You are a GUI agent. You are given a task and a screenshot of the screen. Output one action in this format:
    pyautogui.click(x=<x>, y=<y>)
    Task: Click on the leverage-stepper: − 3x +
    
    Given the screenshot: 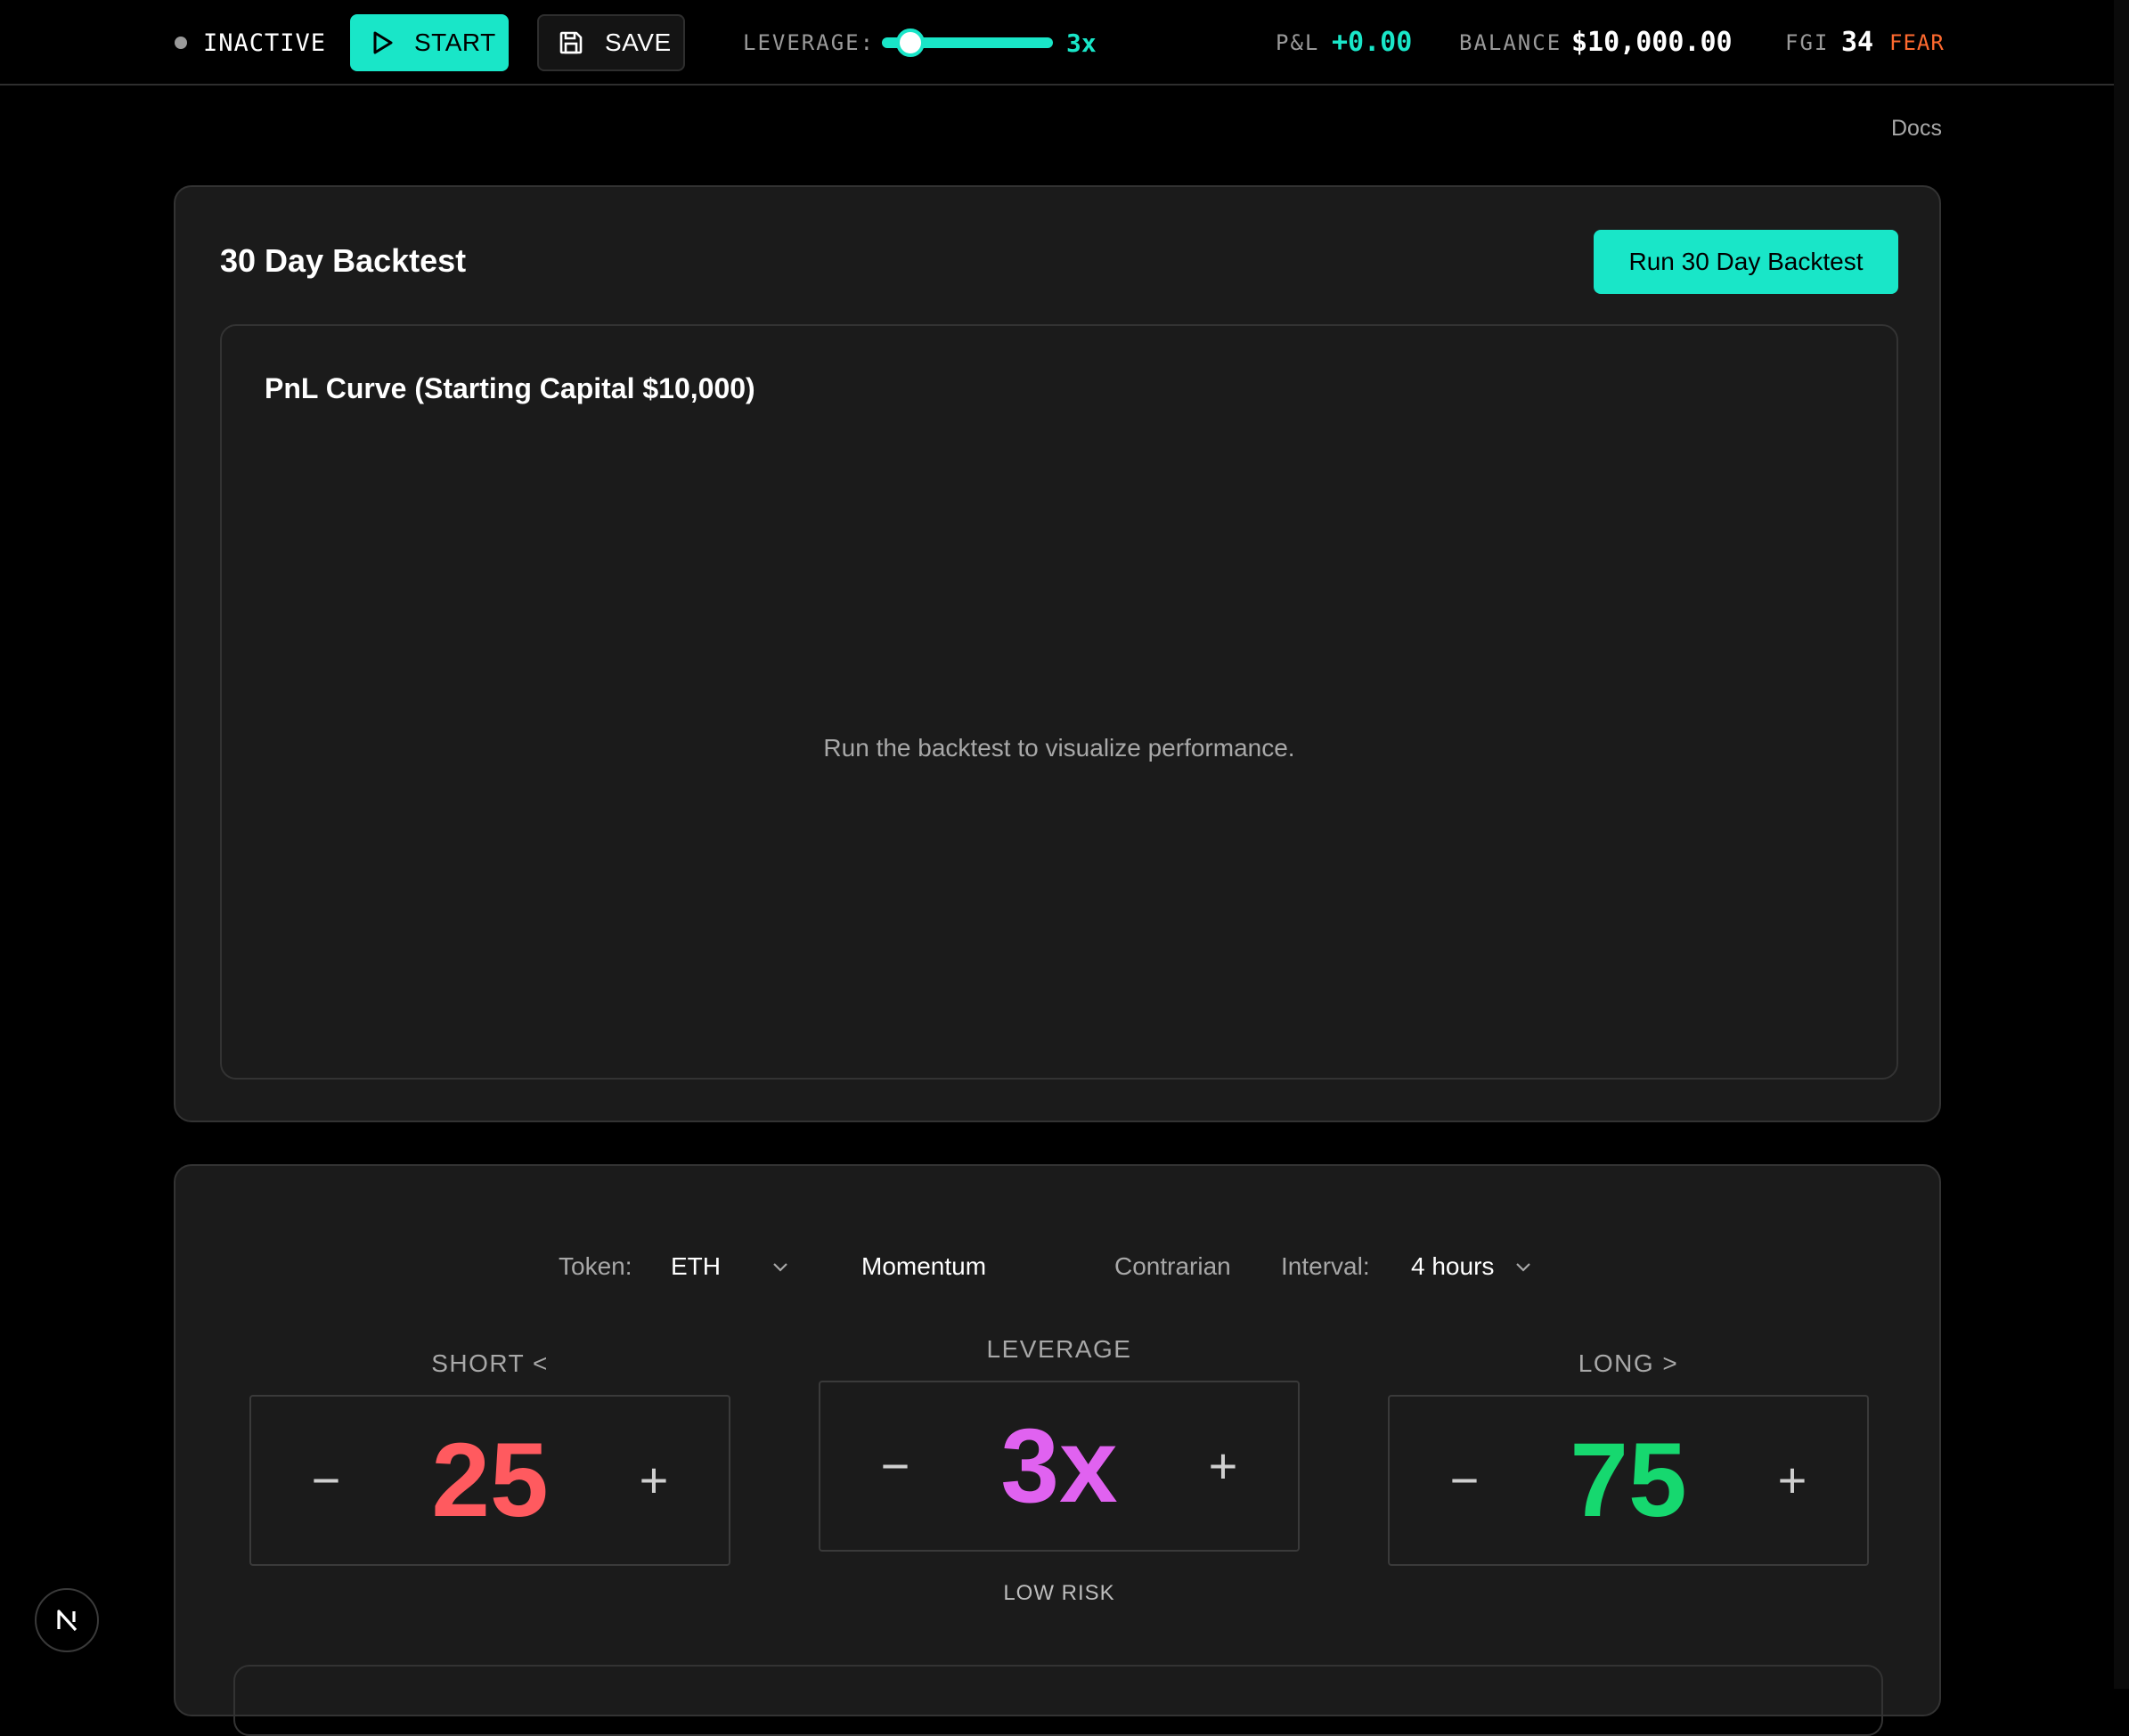 What is the action you would take?
    pyautogui.click(x=1059, y=1467)
    